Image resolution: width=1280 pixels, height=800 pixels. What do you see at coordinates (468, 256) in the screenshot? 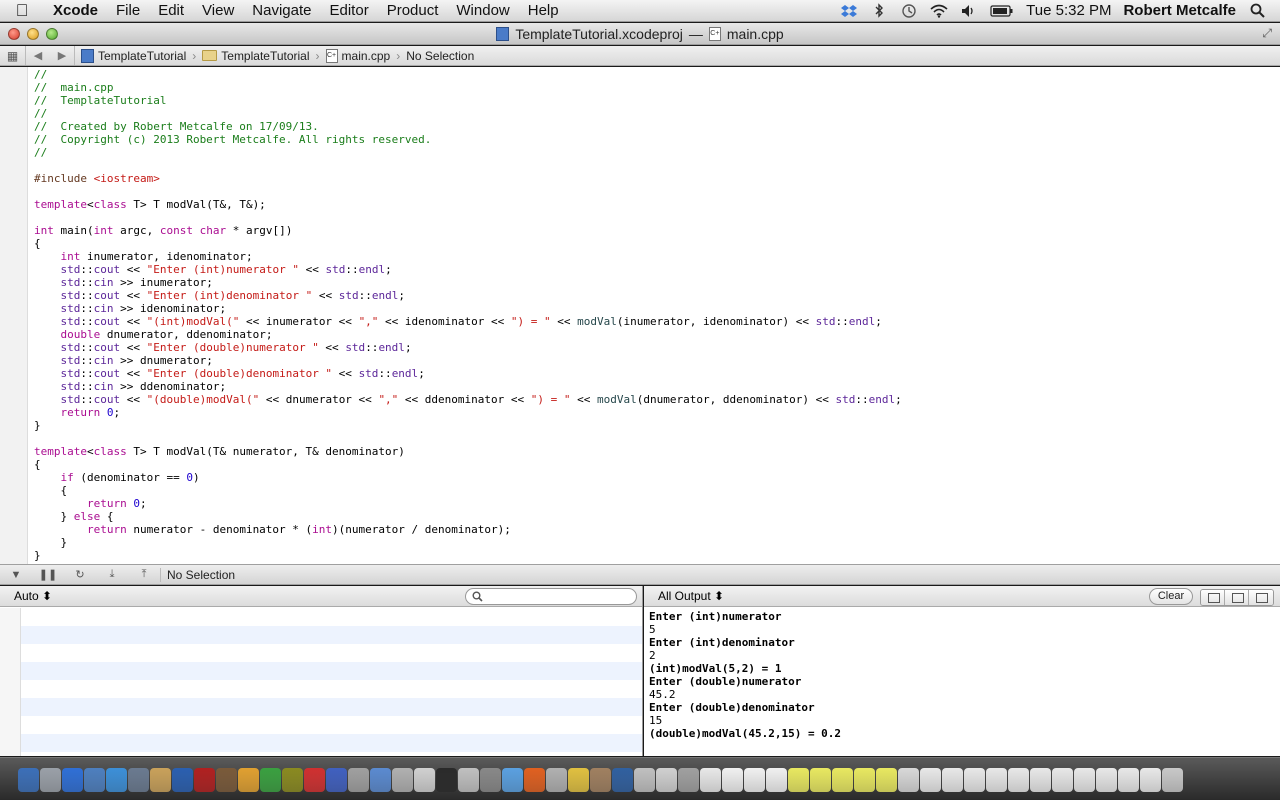
I see `code-line: int inumerator, idenominator;` at bounding box center [468, 256].